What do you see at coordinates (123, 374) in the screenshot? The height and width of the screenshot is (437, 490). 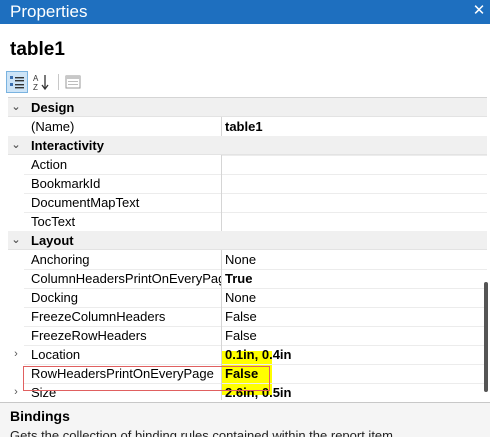 I see `property-name: RowHeadersPrintOnEveryPage` at bounding box center [123, 374].